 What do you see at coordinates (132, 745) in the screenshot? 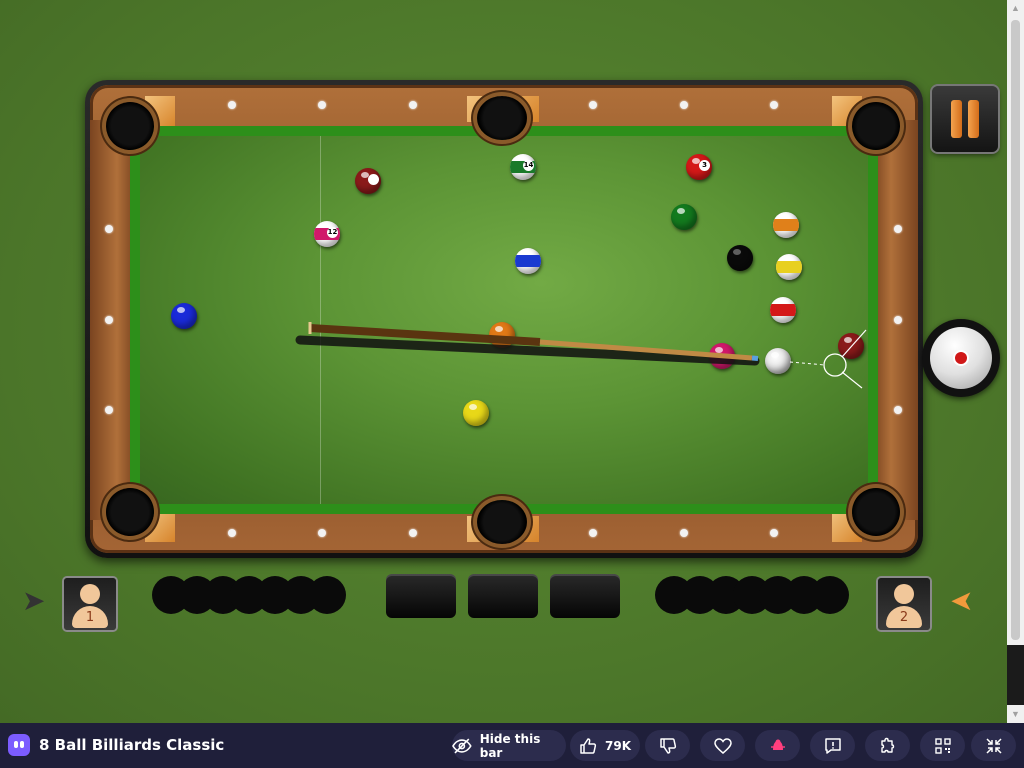
I see `game-title: 8 Ball Billiards Classic` at bounding box center [132, 745].